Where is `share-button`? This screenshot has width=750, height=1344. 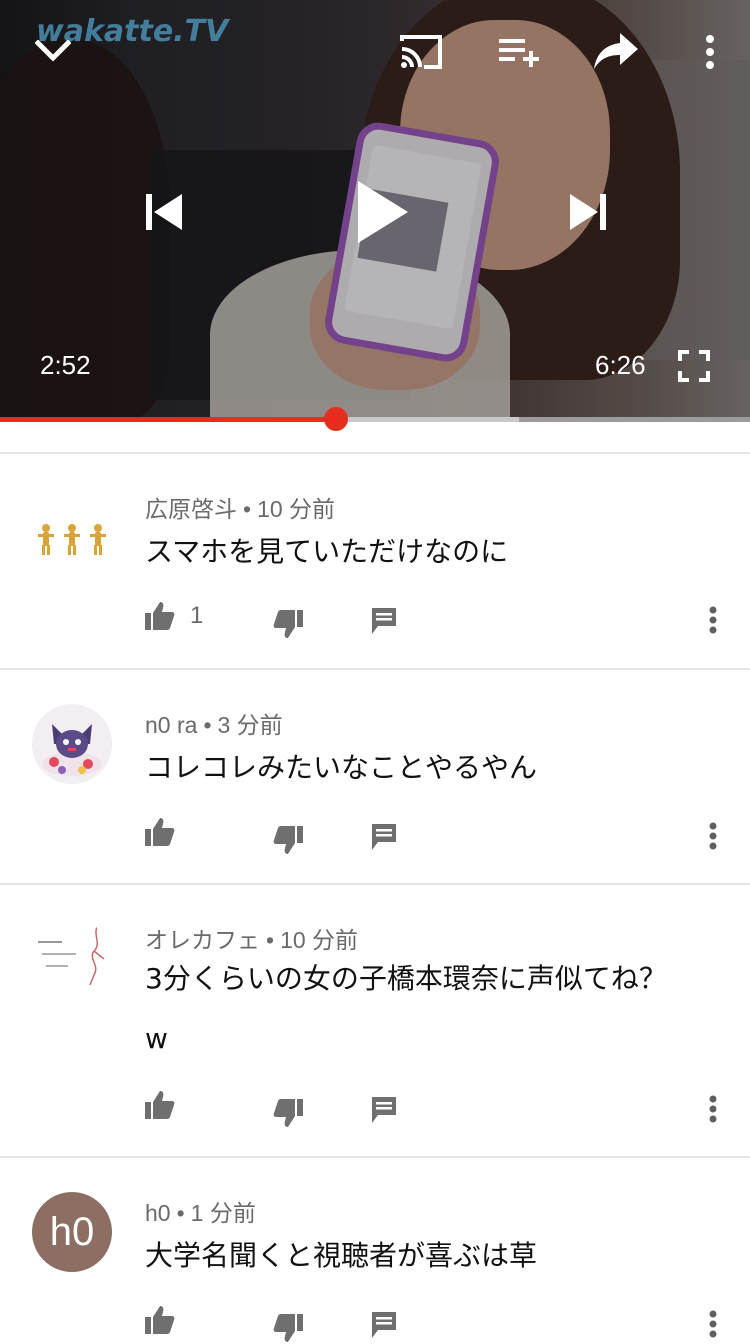
share-button is located at coordinates (616, 51).